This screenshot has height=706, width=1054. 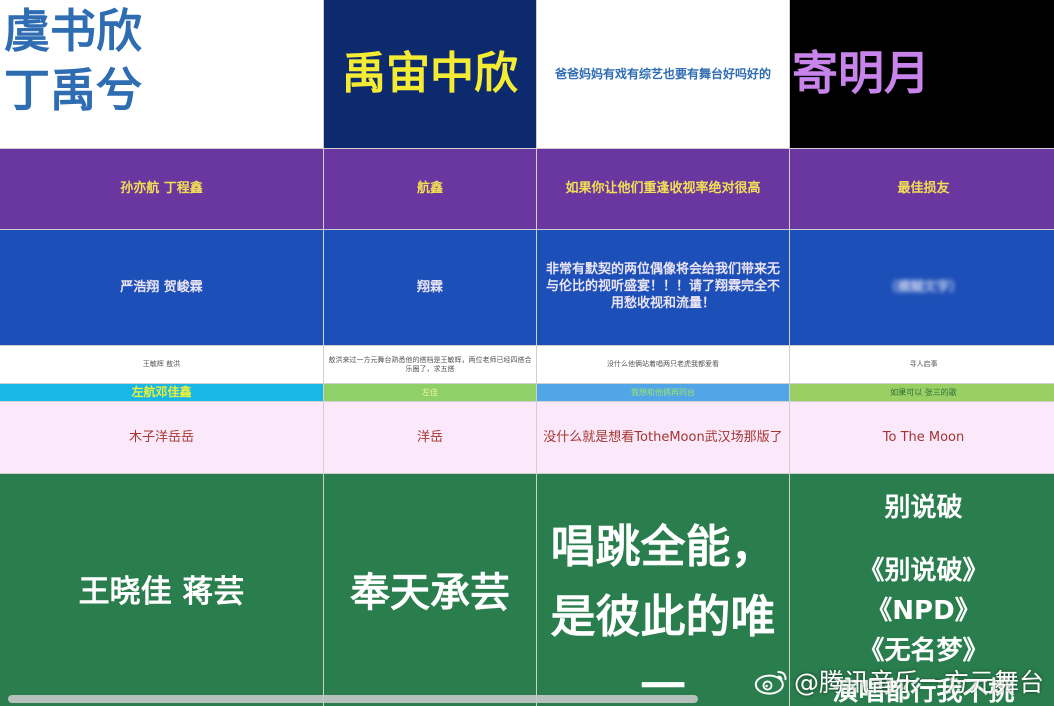 What do you see at coordinates (922, 590) in the screenshot?
I see `cell-r7-c4: 别说破 《别说破》 《NPD》 《无名梦》 演唱都行我不挑` at bounding box center [922, 590].